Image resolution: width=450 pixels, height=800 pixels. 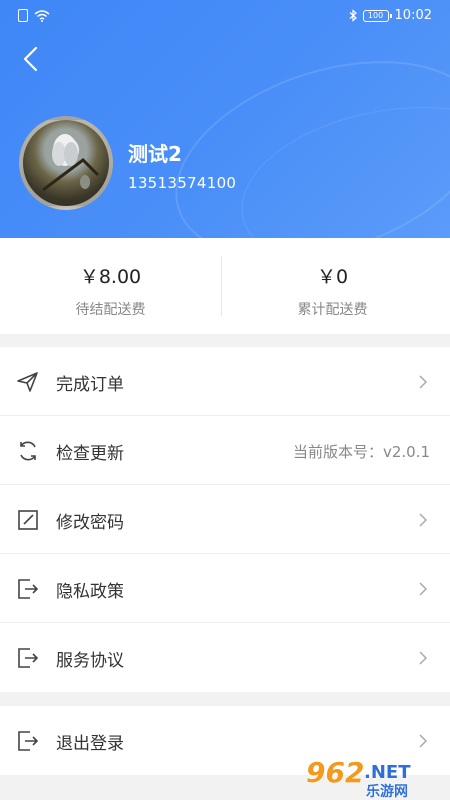 I want to click on total-fee-label: 累计配送费, so click(x=332, y=310).